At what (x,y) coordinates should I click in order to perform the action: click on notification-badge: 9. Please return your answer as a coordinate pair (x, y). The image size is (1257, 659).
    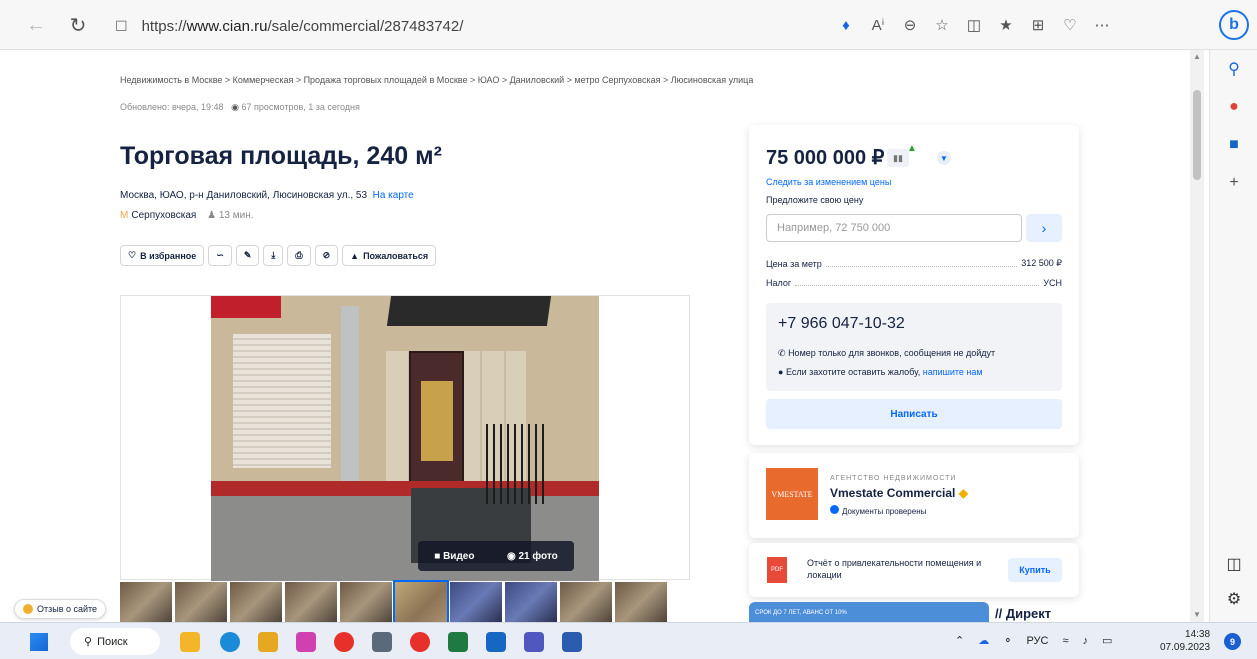
    Looking at the image, I should click on (1232, 641).